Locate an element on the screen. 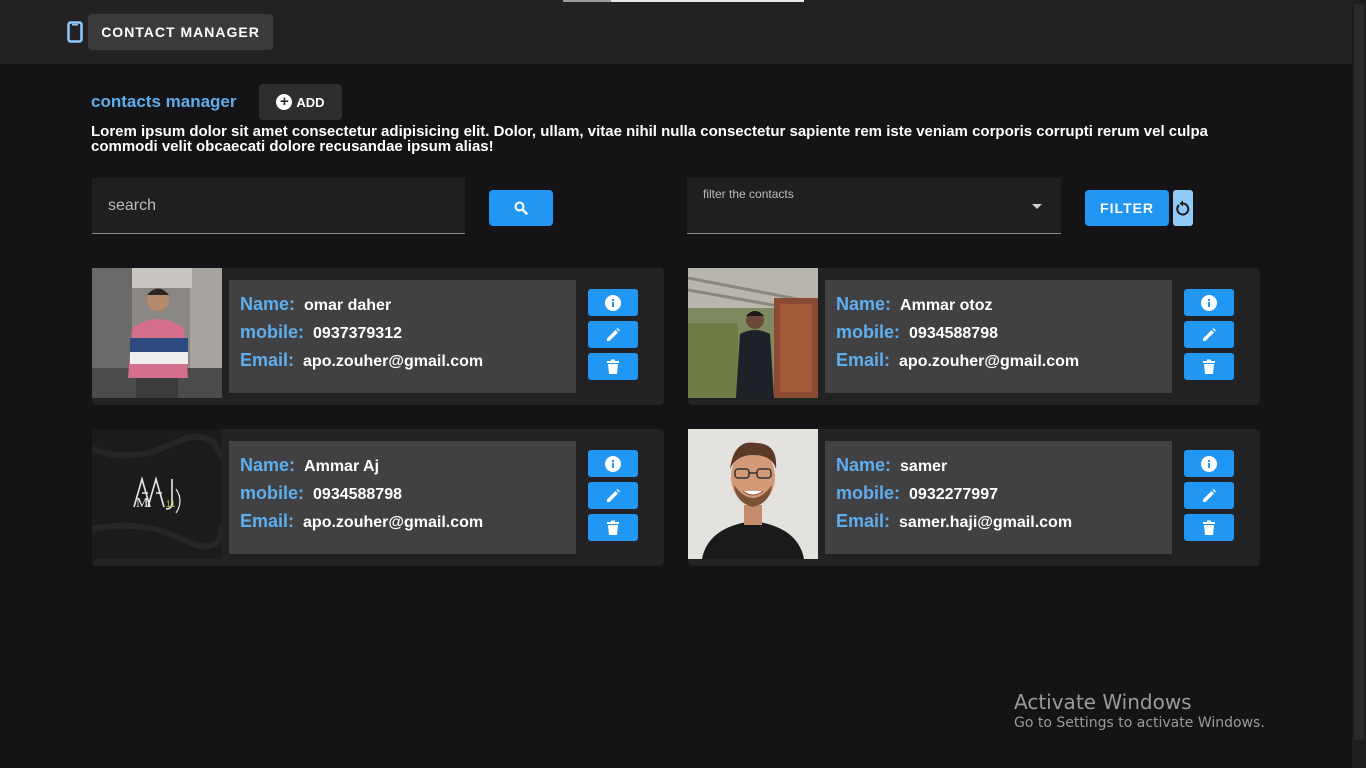 Image resolution: width=1366 pixels, height=768 pixels. contact-name: samer is located at coordinates (924, 466).